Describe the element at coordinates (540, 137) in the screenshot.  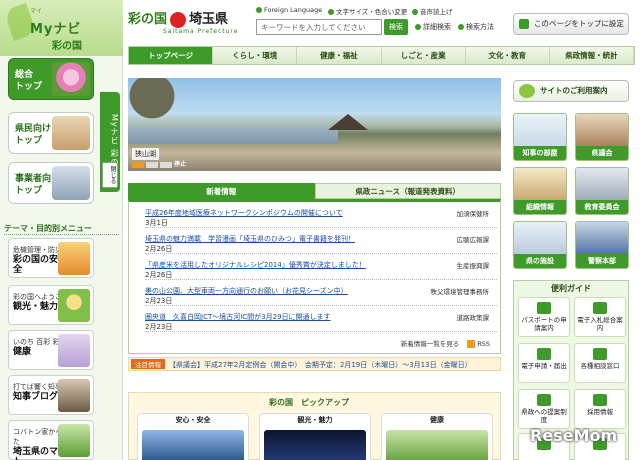
I see `tile-governor: 知事の部屋` at that location.